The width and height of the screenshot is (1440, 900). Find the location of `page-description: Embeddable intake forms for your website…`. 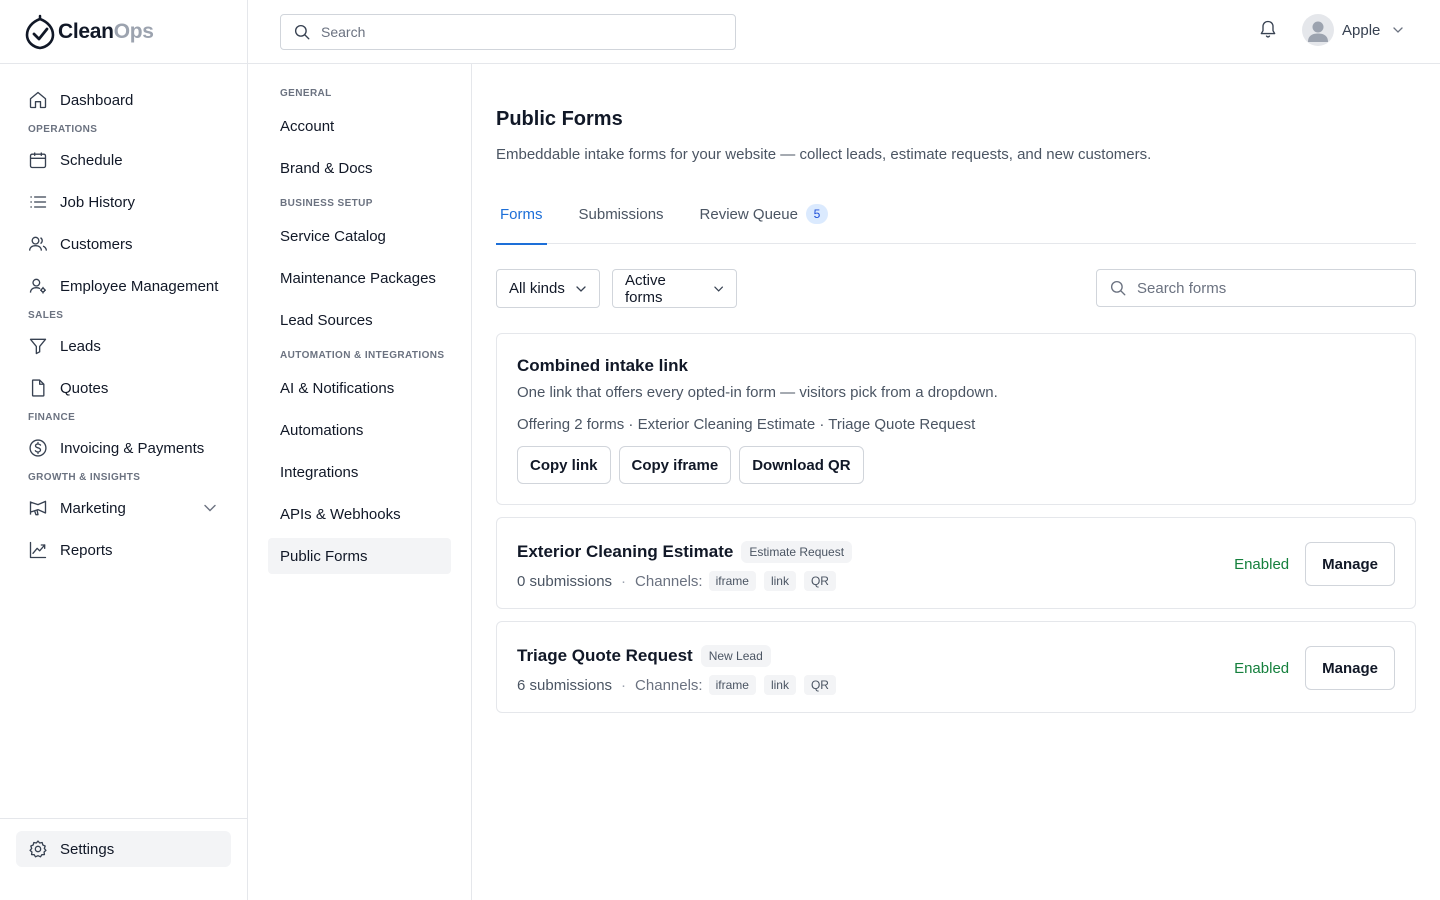

page-description: Embeddable intake forms for your website… is located at coordinates (824, 154).